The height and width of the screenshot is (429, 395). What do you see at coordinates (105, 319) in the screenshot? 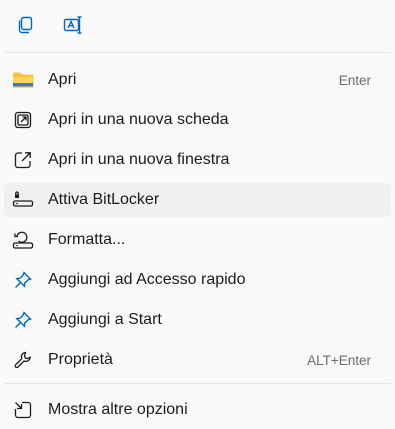
I see `menu-item-label: Aggiungi a Start` at bounding box center [105, 319].